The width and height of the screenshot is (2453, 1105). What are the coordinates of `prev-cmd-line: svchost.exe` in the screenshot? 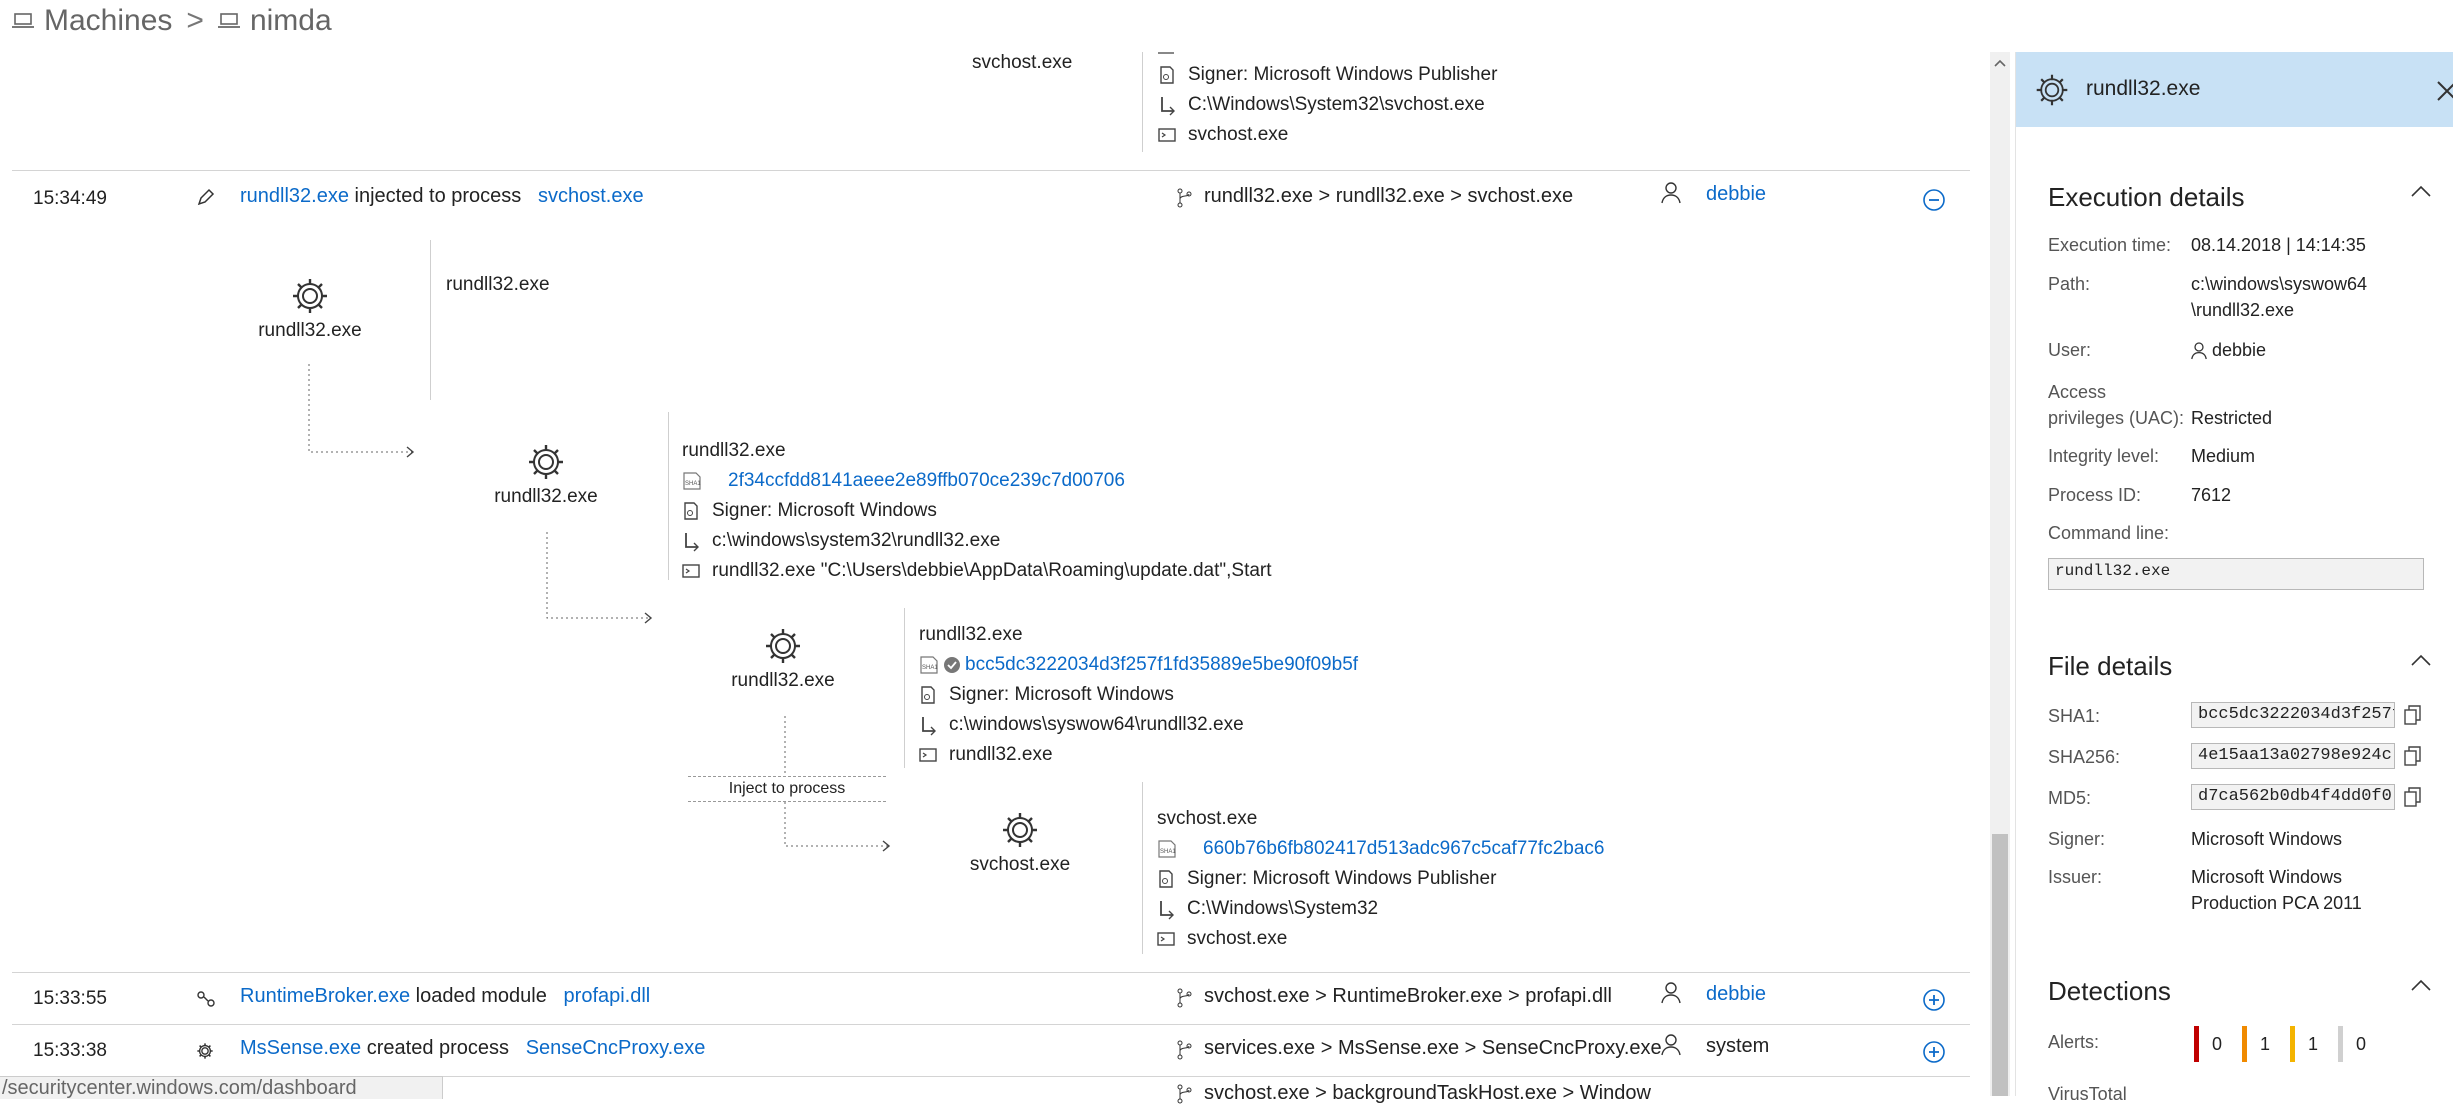 It's located at (1223, 135).